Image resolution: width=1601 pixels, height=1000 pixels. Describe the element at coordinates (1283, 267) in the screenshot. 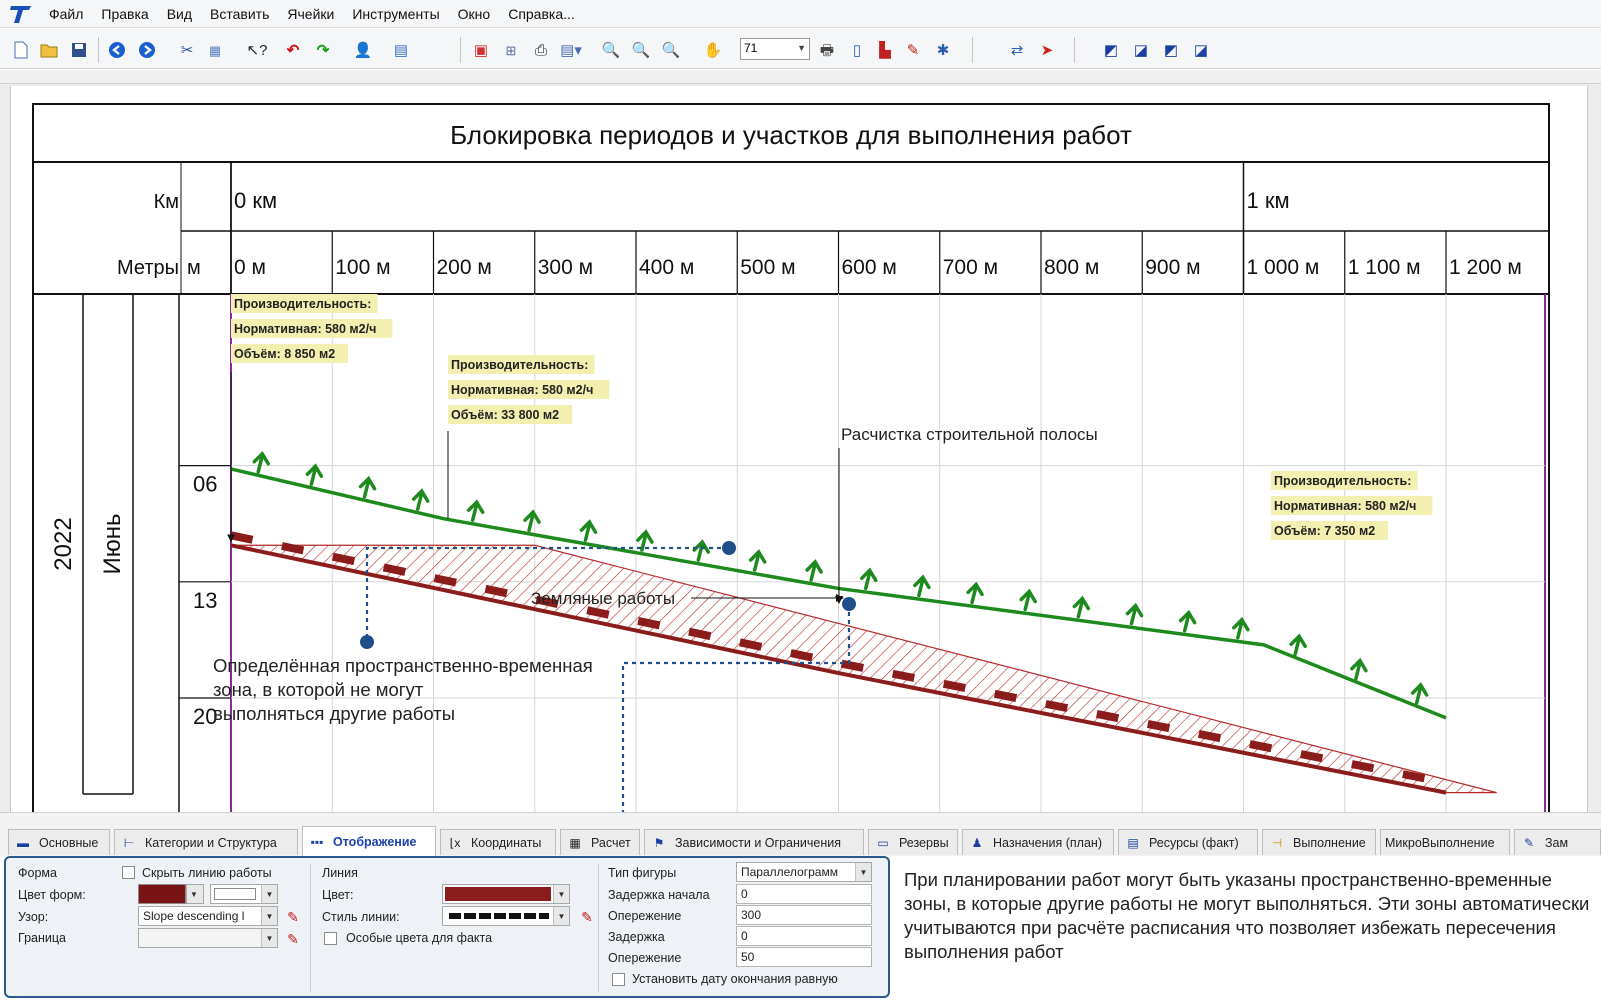

I see `meter-tick-label: 1 000 м` at that location.